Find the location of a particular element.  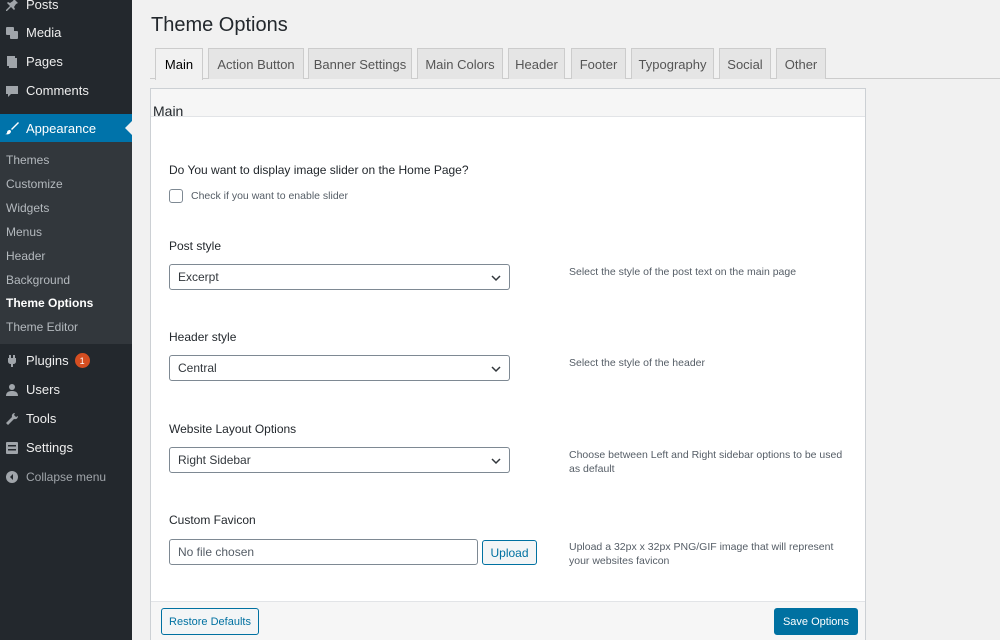

plugin-icon is located at coordinates (12, 361).